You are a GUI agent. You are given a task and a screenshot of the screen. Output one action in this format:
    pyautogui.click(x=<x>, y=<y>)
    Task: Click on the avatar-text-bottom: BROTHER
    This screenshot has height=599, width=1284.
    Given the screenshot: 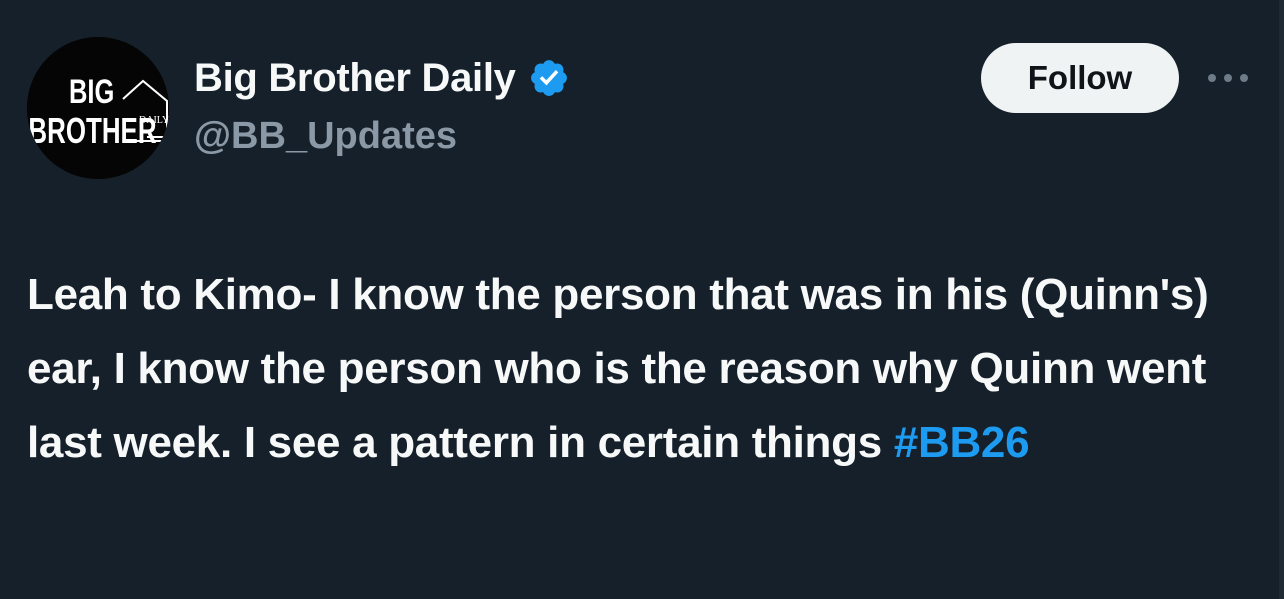 What is the action you would take?
    pyautogui.click(x=92, y=131)
    